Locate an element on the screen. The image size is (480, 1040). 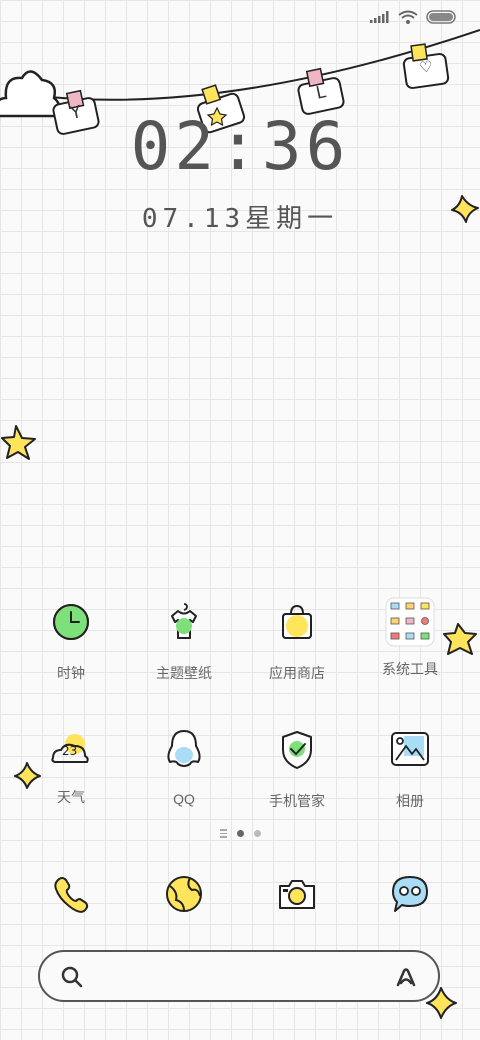
phone-icon is located at coordinates (71, 895).